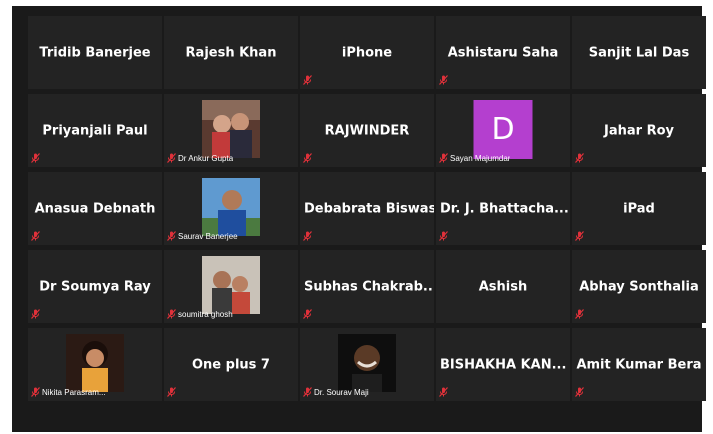 The width and height of the screenshot is (713, 434). I want to click on participant-tile: Dr Ankur Gupta, so click(231, 130).